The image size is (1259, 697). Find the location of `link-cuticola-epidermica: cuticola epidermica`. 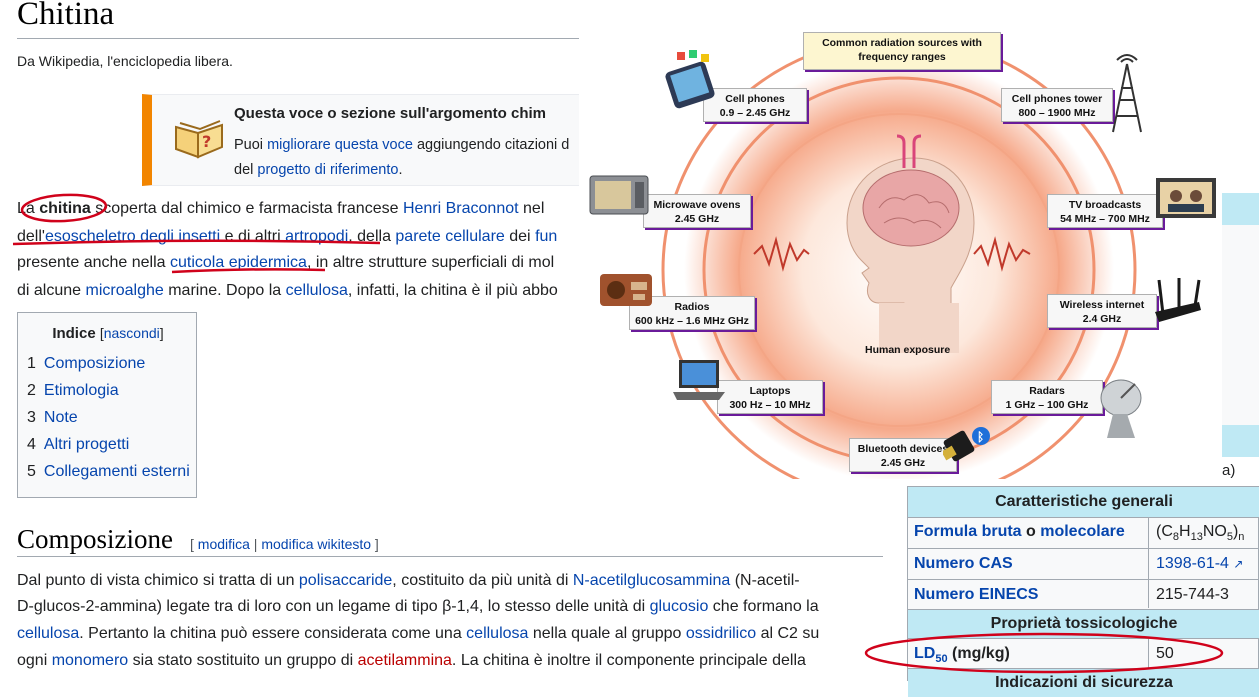

link-cuticola-epidermica: cuticola epidermica is located at coordinates (238, 262).